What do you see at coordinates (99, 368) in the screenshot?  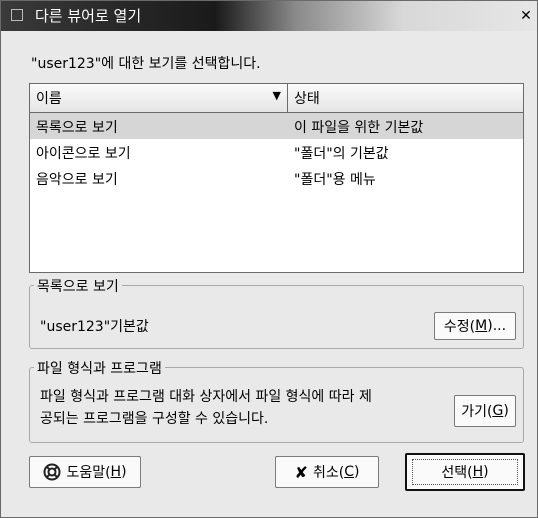 I see `file-types-group-title: 파일 형식과 프로그램` at bounding box center [99, 368].